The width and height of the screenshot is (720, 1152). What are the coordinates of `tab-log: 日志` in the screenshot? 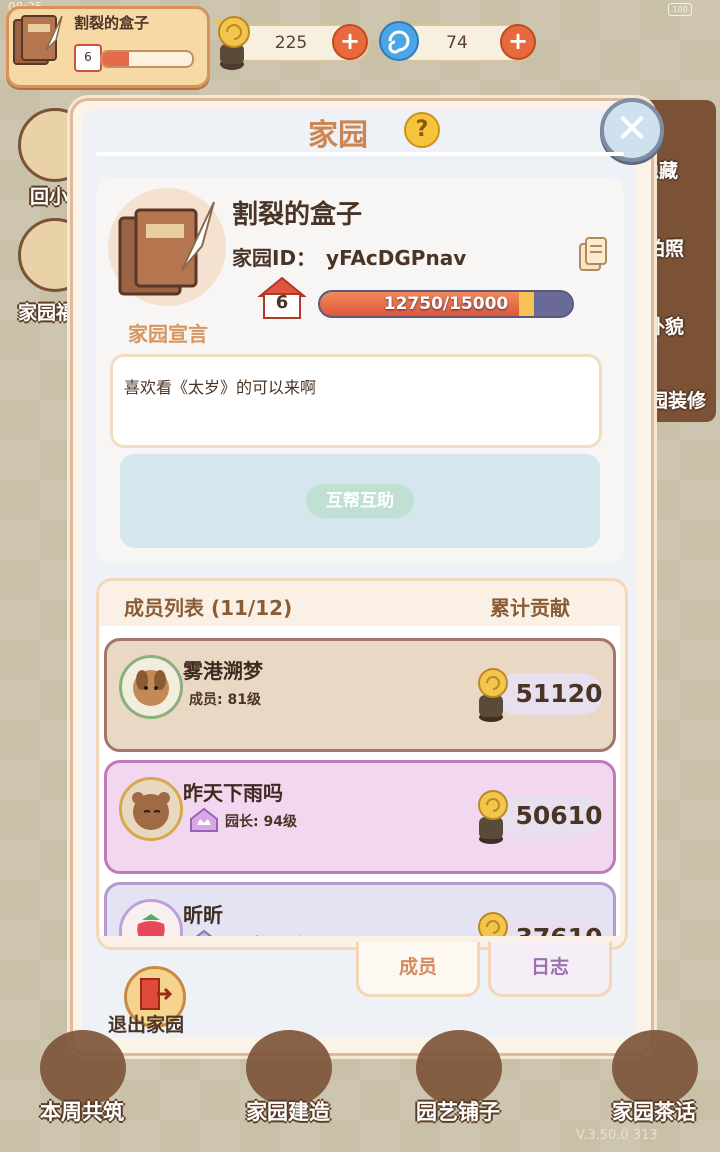 It's located at (550, 969).